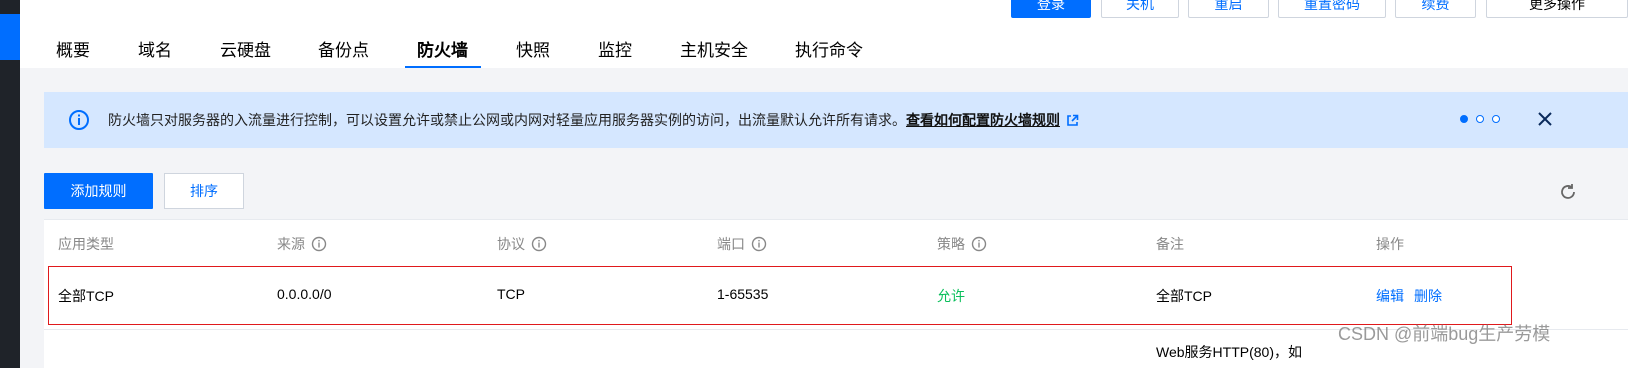  Describe the element at coordinates (1545, 119) in the screenshot. I see `close-icon` at that location.